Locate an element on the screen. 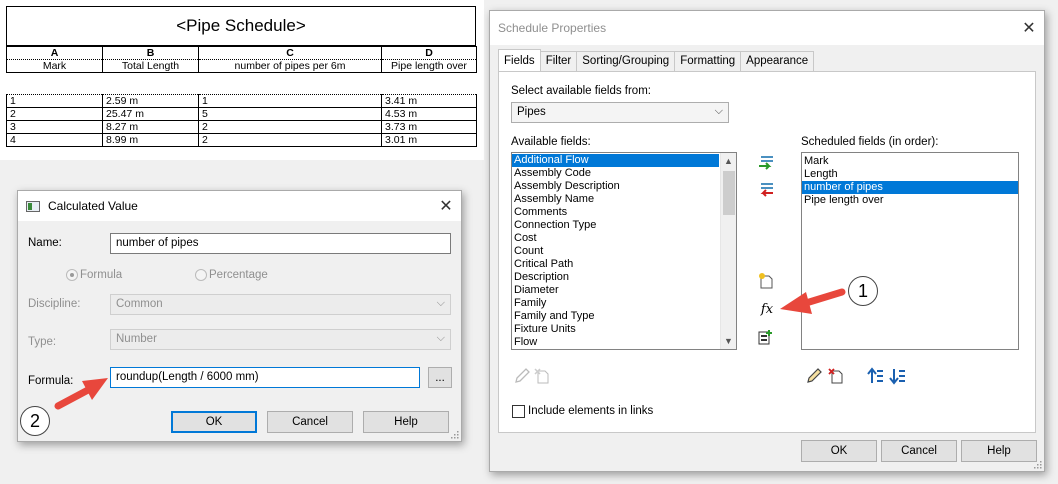 Image resolution: width=1058 pixels, height=484 pixels. tab-fields: Fields is located at coordinates (519, 60).